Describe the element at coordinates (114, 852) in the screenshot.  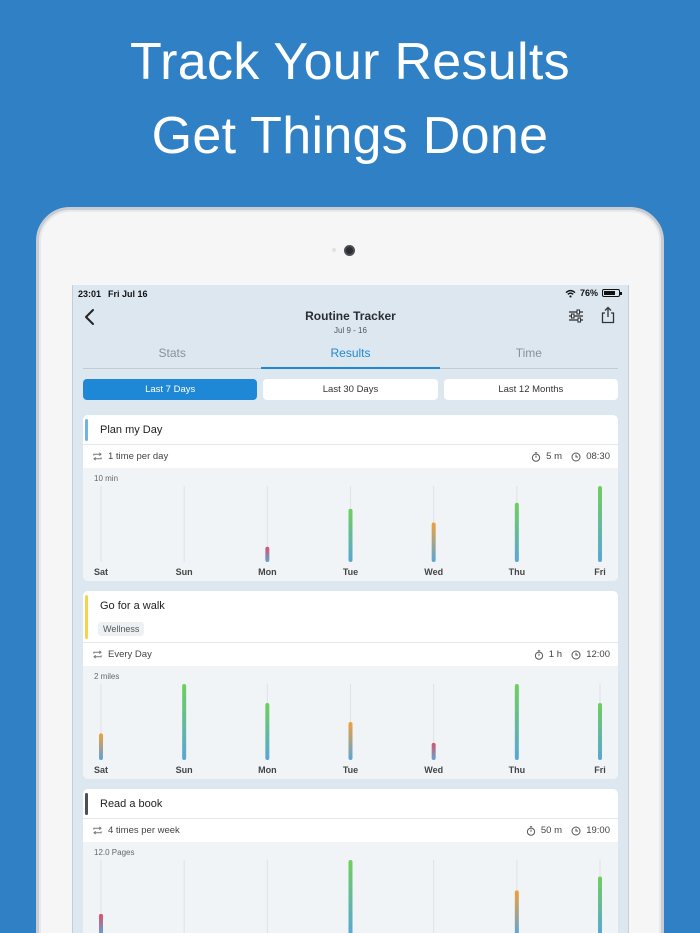
I see `chart-max-label: 12.0 Pages` at that location.